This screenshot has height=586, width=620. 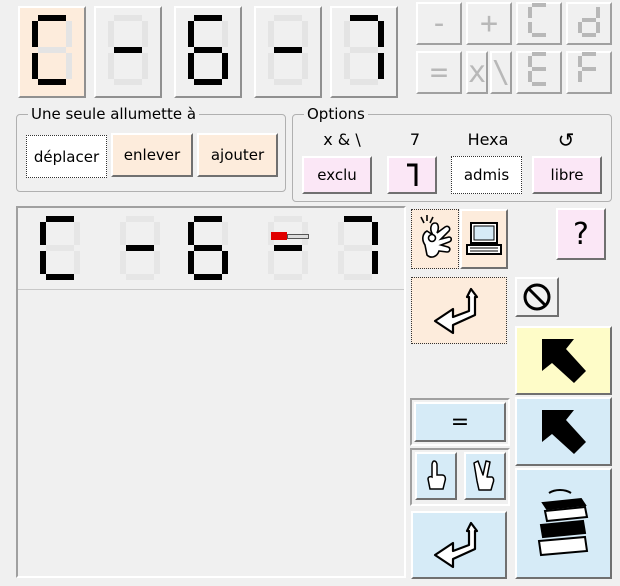 I want to click on selected-match-icon, so click(x=290, y=236).